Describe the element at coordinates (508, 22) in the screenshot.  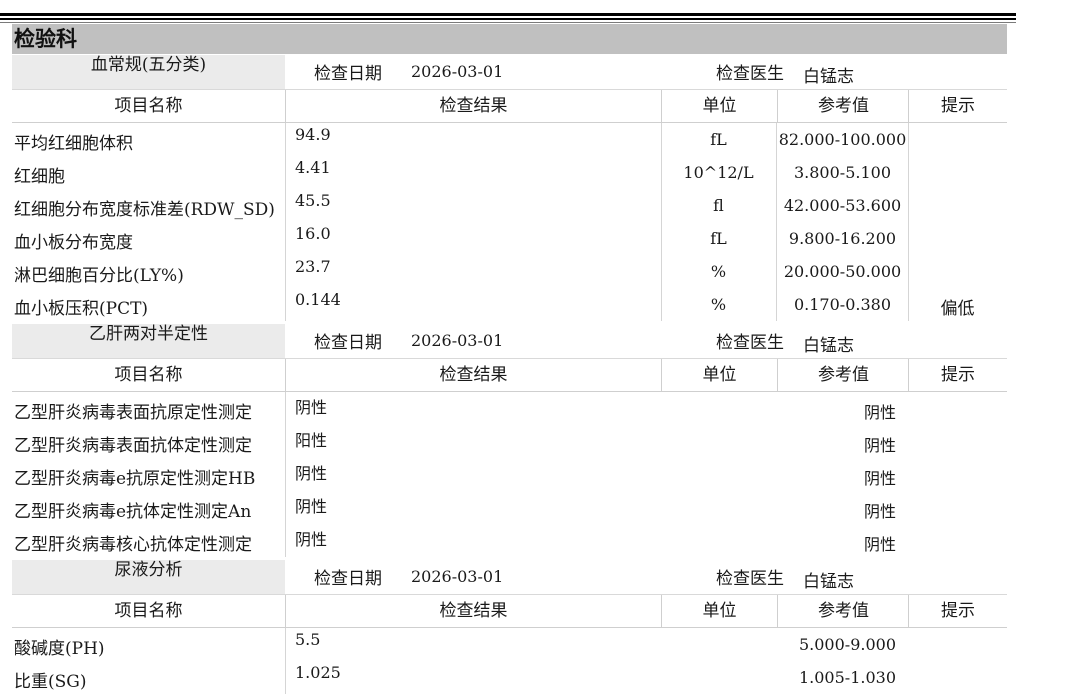
I see `top-rule-thin` at that location.